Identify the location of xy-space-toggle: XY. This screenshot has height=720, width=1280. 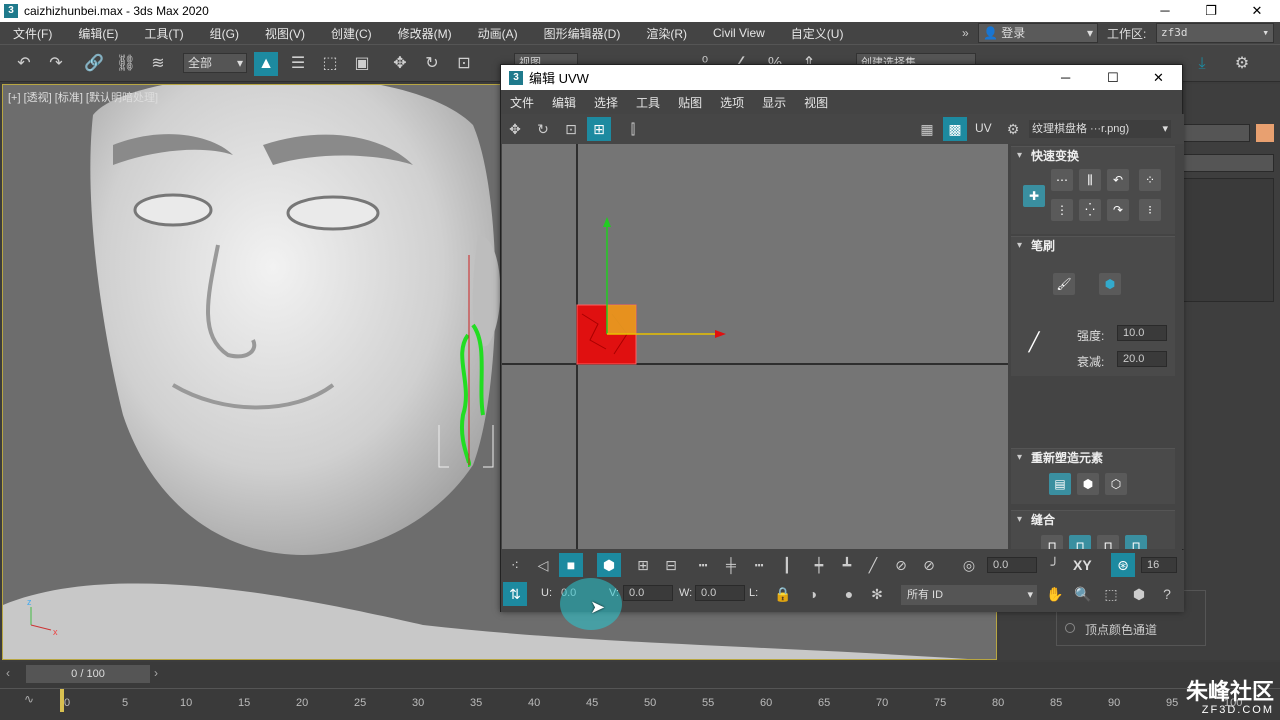
(1082, 565).